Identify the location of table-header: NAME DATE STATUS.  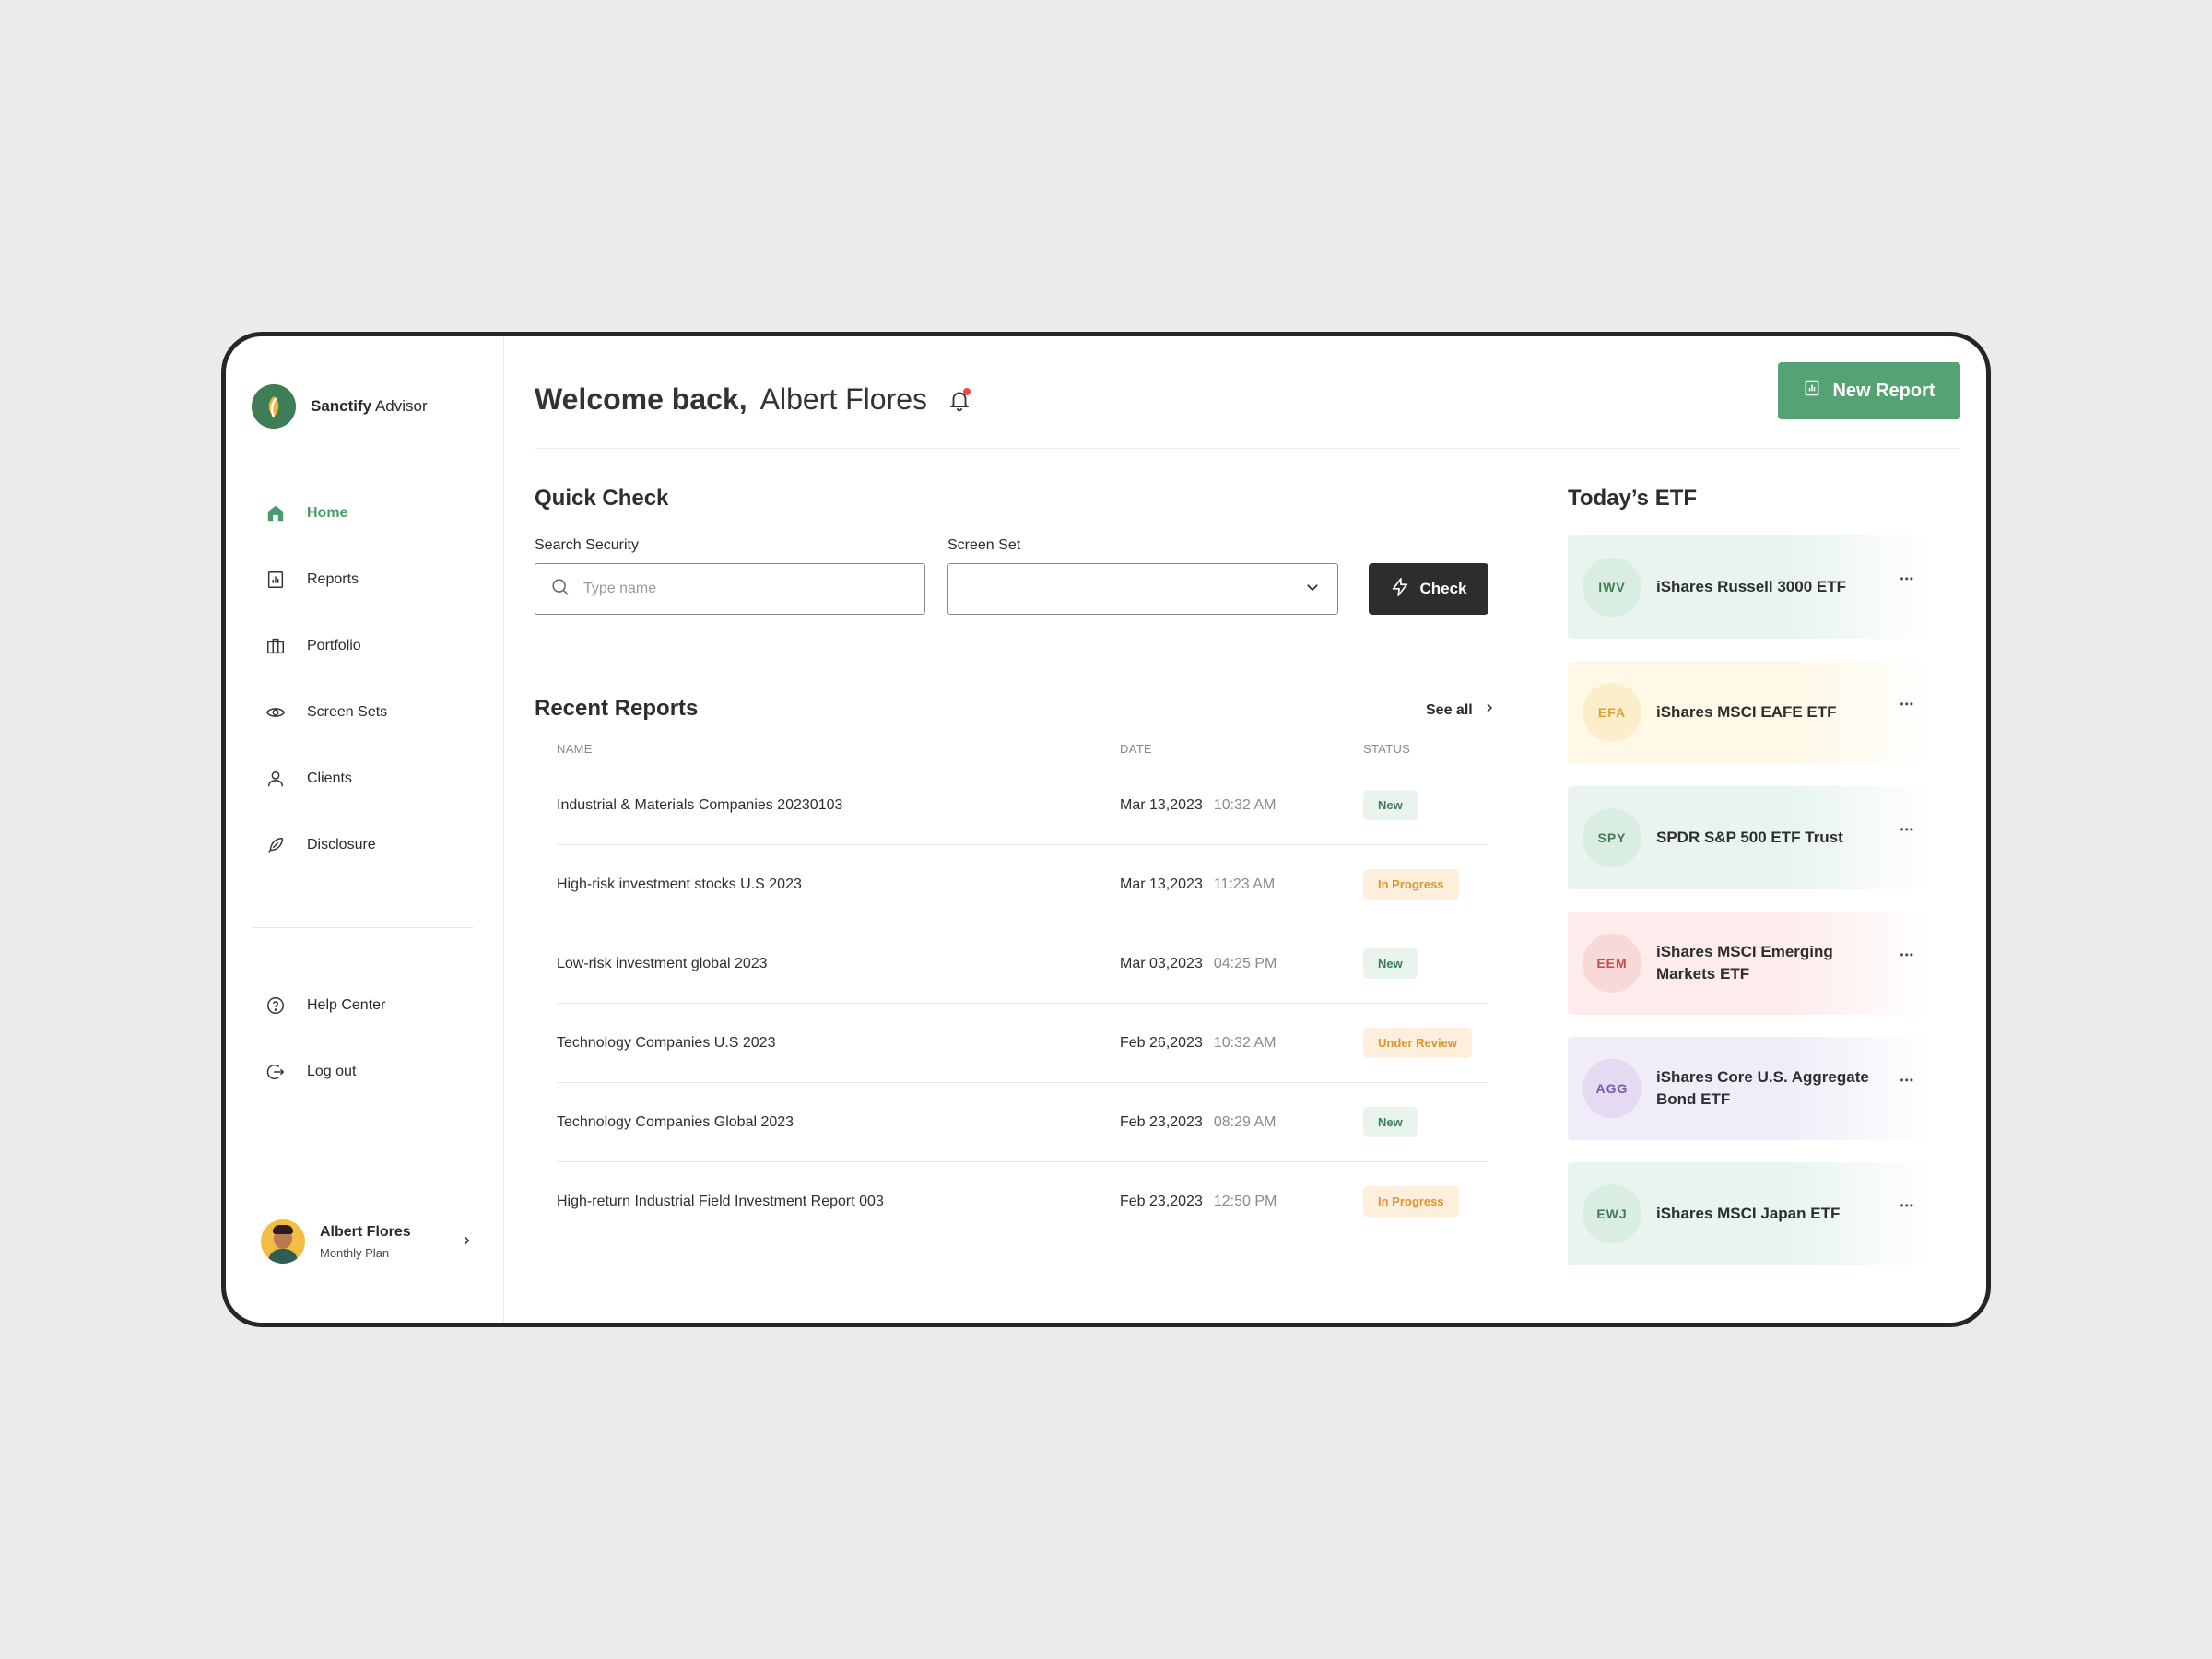
(1022, 754).